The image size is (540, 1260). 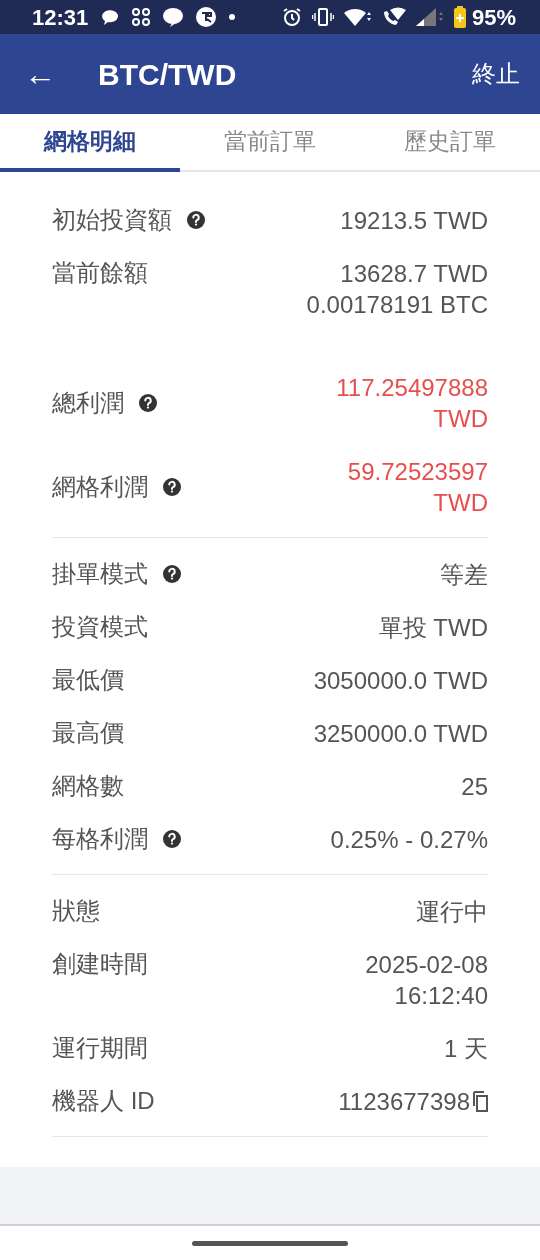 I want to click on field-value: 1 天, so click(x=466, y=1049).